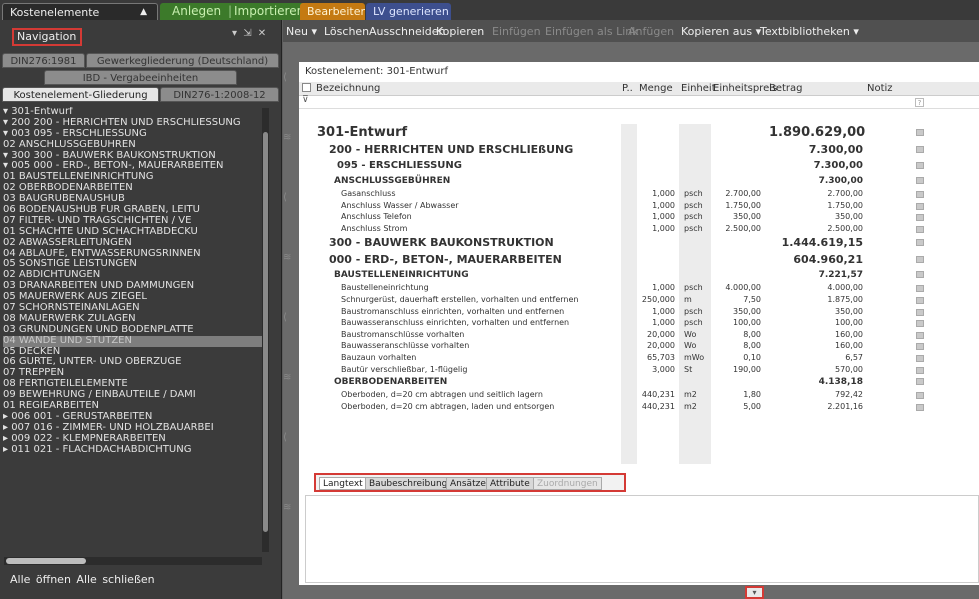  I want to click on tree-item: 08 FERTIGTEILELEMENTE, so click(134, 384).